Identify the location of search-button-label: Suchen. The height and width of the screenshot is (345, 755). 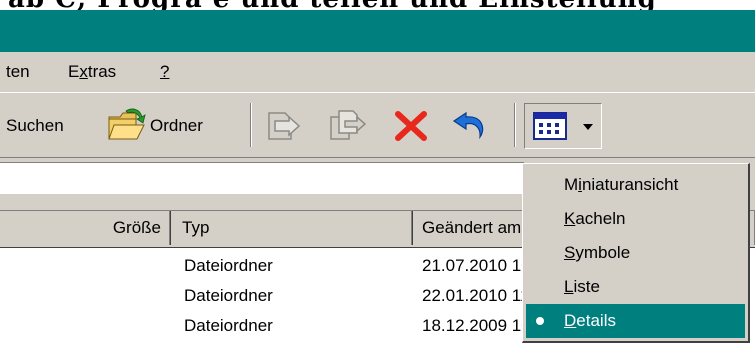
(35, 125).